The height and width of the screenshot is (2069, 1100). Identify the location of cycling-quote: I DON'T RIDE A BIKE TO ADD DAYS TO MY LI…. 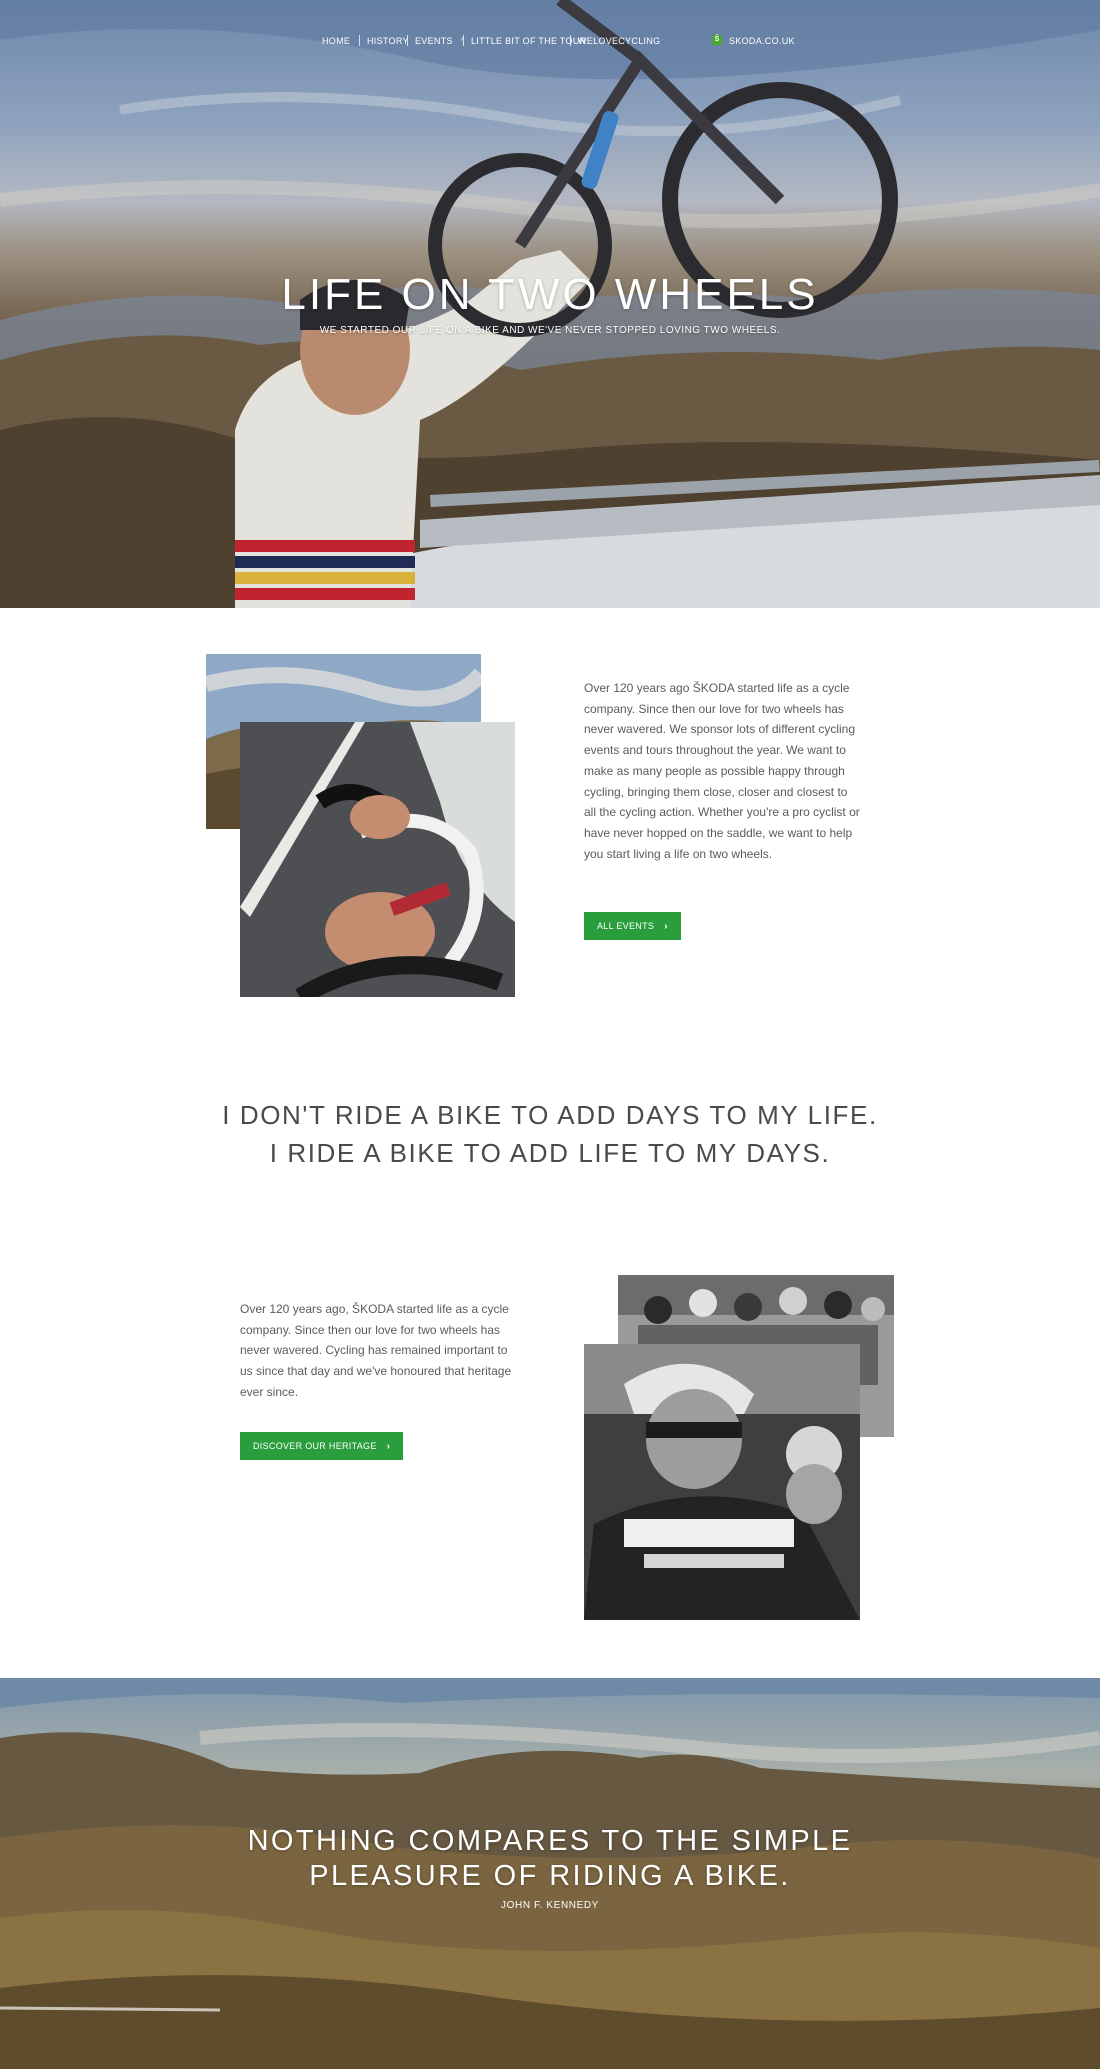
(550, 1134).